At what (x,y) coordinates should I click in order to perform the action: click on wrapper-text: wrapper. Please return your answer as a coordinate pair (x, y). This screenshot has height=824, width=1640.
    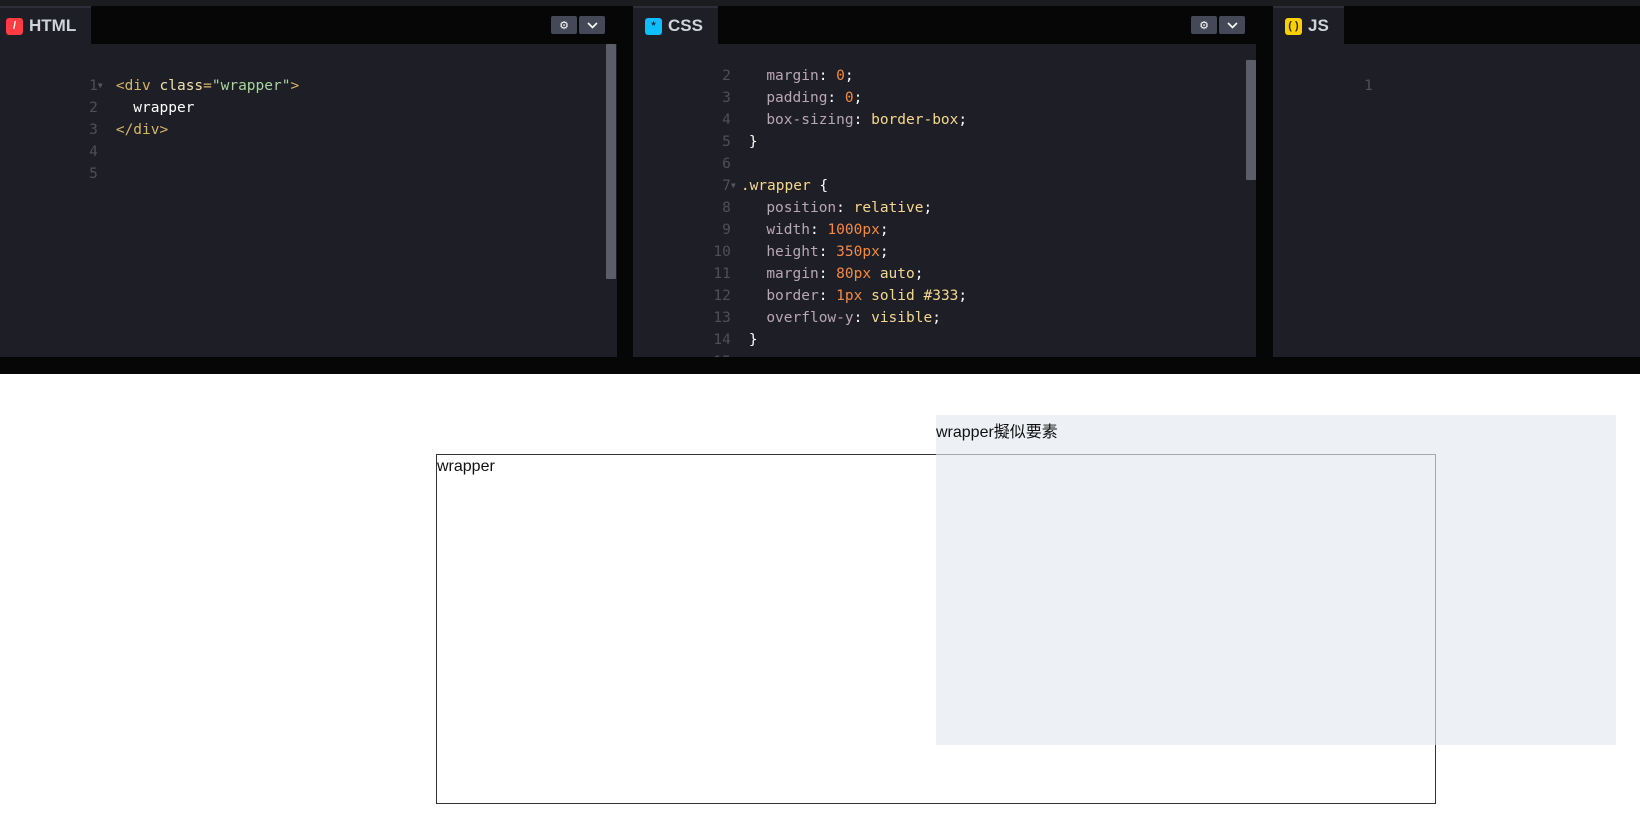
    Looking at the image, I should click on (466, 466).